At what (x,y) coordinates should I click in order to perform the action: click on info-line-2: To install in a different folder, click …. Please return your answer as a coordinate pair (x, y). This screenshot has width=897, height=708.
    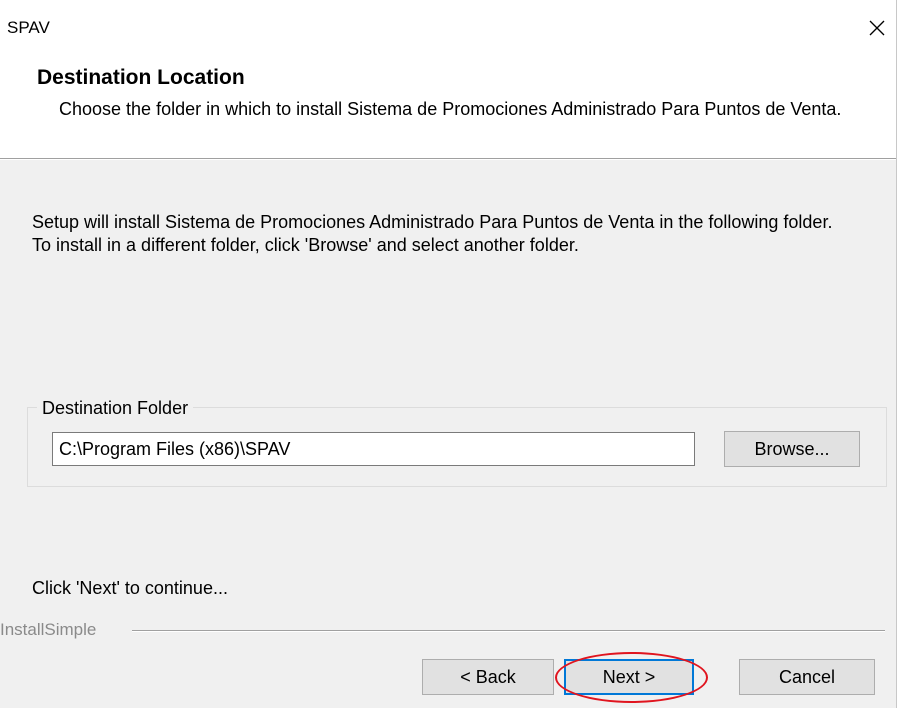
    Looking at the image, I should click on (305, 245).